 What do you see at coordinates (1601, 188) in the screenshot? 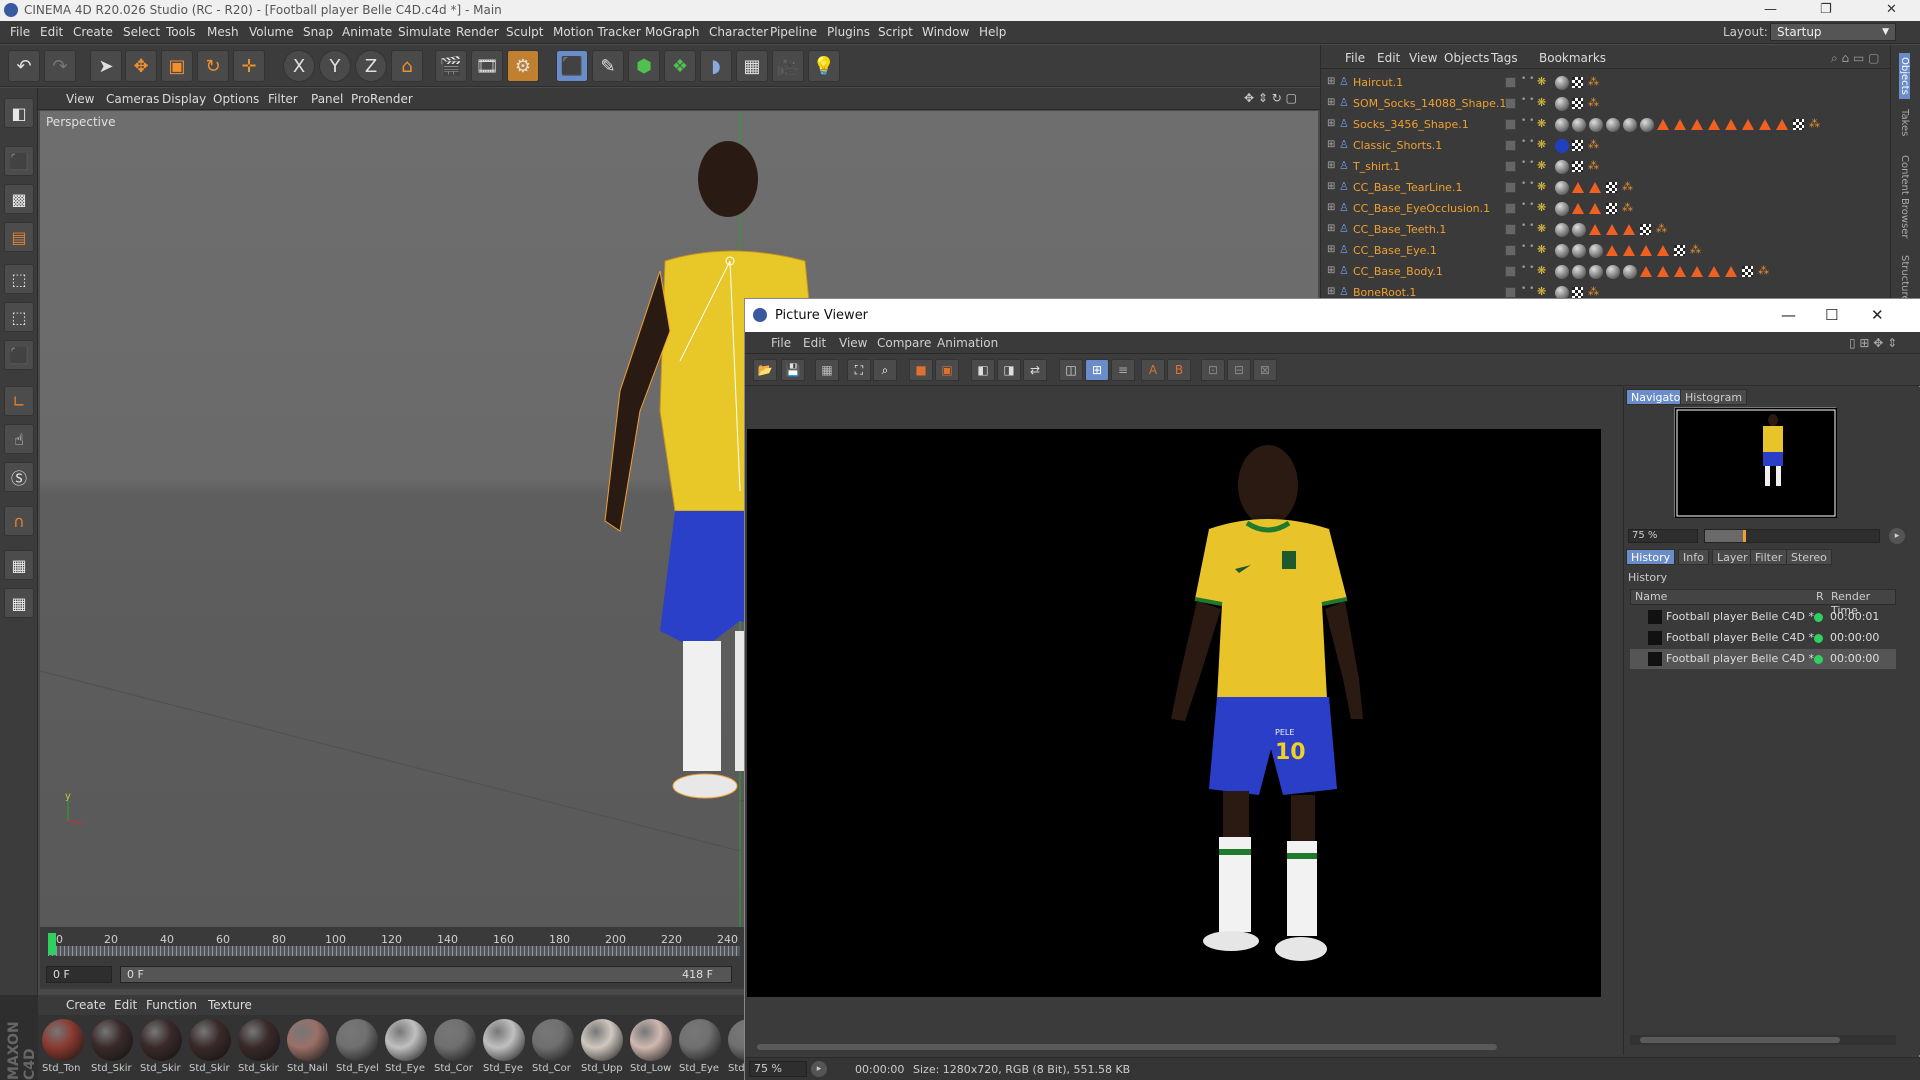
I see `object-row: ⊞ ♙ CC_Base_TearLine.1 • • ❋ ⁂` at bounding box center [1601, 188].